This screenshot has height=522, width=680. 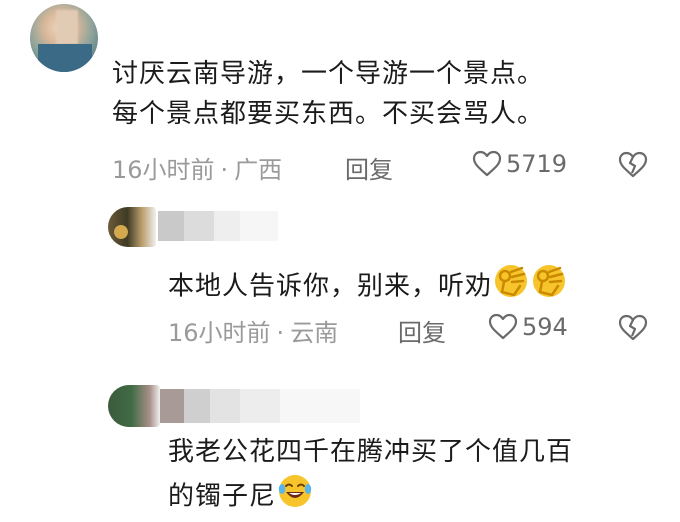 I want to click on laughing-tears-emoji, so click(x=295, y=497).